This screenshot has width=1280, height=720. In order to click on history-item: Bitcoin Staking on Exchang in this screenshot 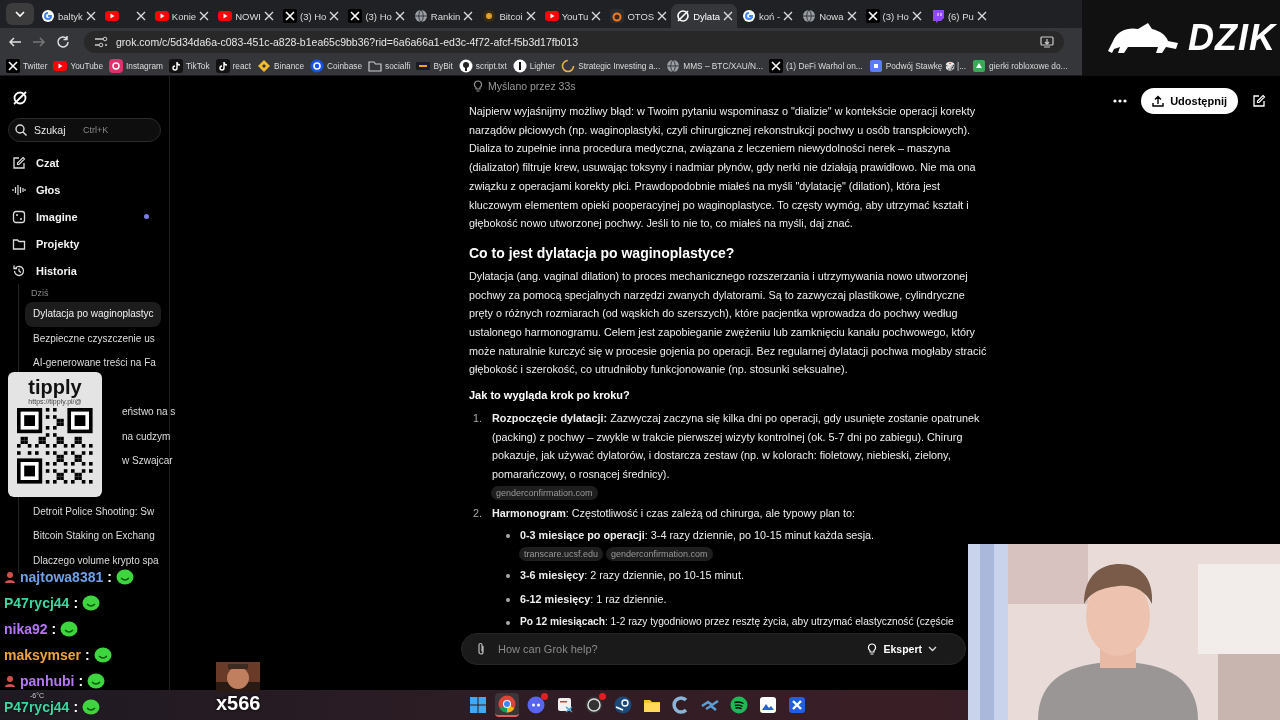, I will do `click(93, 536)`.